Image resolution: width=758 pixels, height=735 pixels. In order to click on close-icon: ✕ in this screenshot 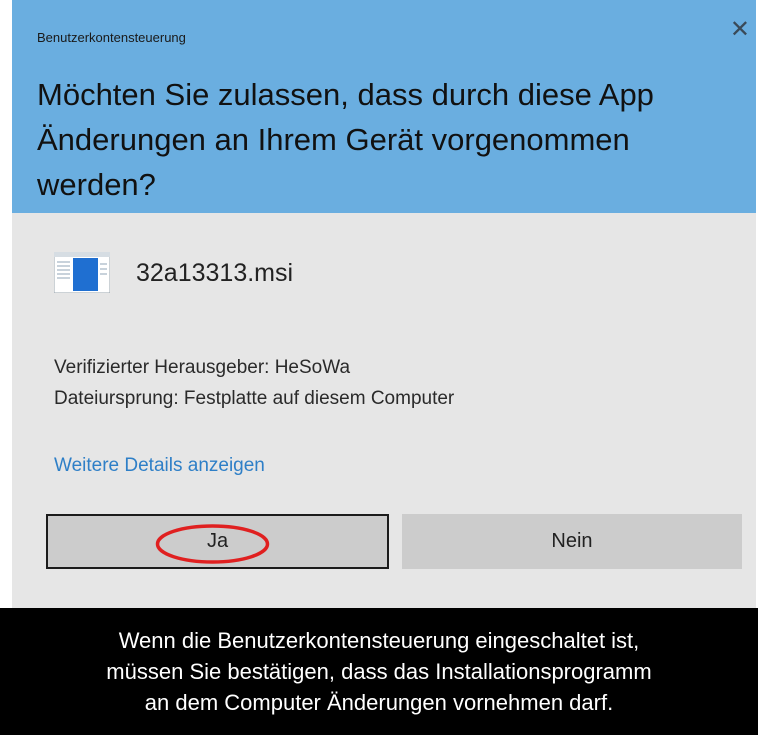, I will do `click(740, 30)`.